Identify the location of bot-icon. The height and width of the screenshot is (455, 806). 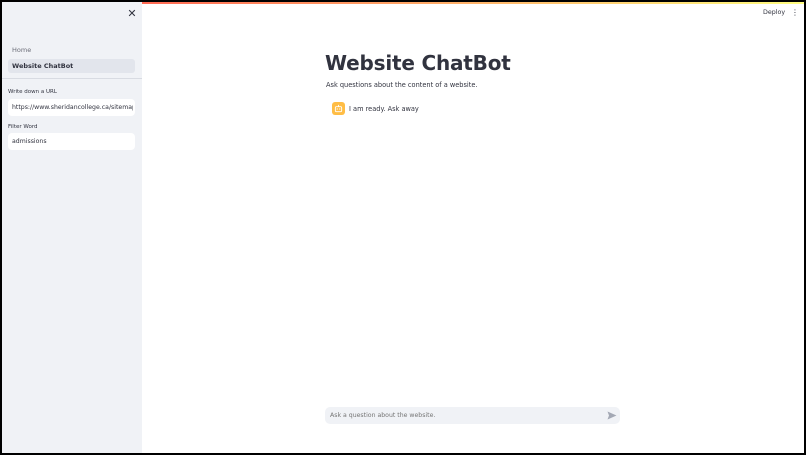
(338, 108).